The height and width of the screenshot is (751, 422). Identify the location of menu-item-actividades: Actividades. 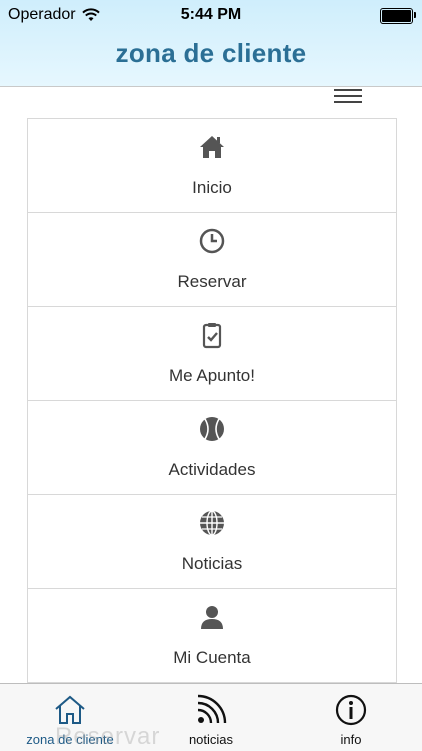
(212, 447).